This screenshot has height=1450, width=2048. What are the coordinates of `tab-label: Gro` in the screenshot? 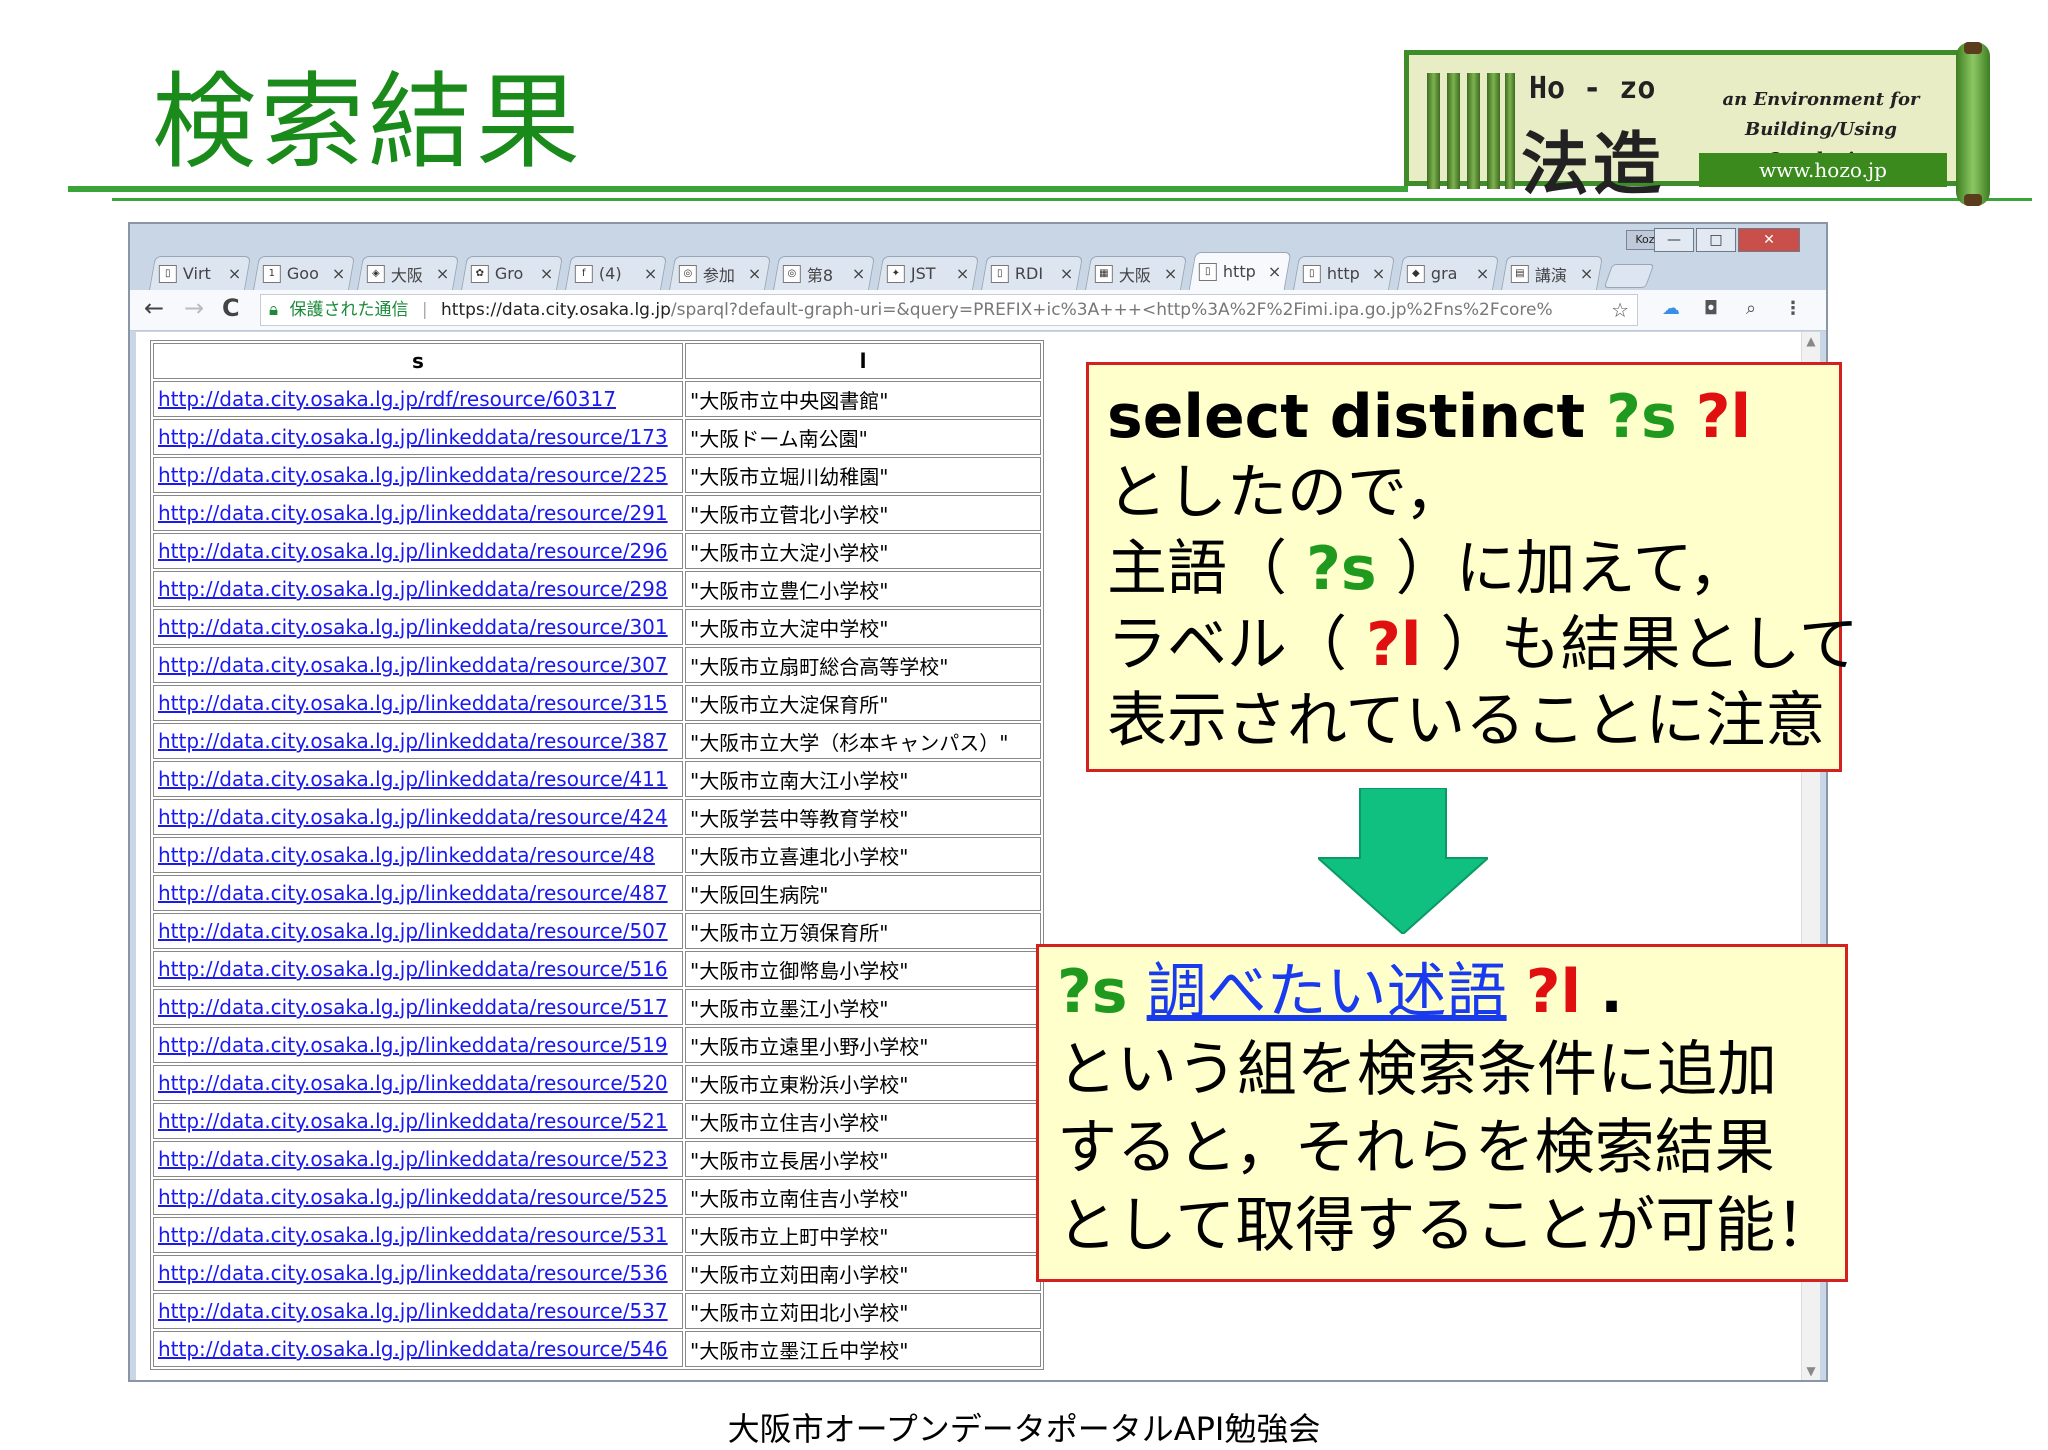 It's located at (509, 273).